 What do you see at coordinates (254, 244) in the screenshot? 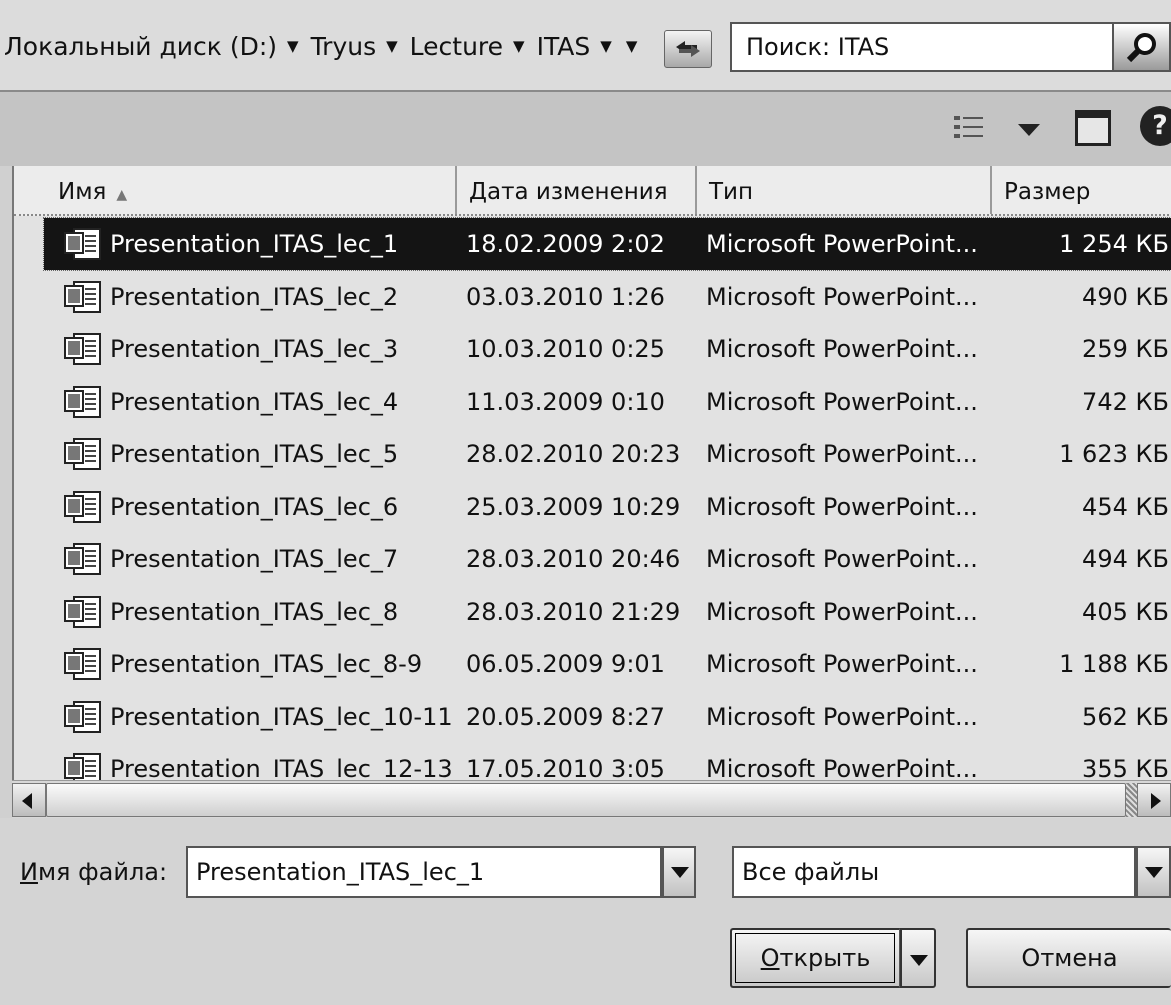
I see `file-name: Presentation_ITAS_lec_1` at bounding box center [254, 244].